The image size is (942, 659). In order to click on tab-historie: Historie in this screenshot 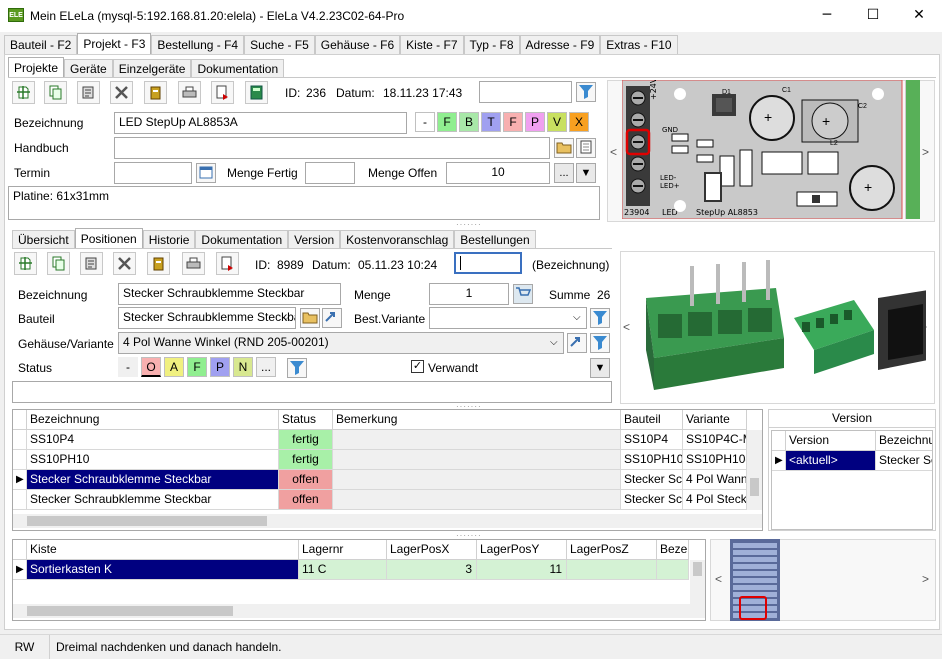, I will do `click(169, 239)`.